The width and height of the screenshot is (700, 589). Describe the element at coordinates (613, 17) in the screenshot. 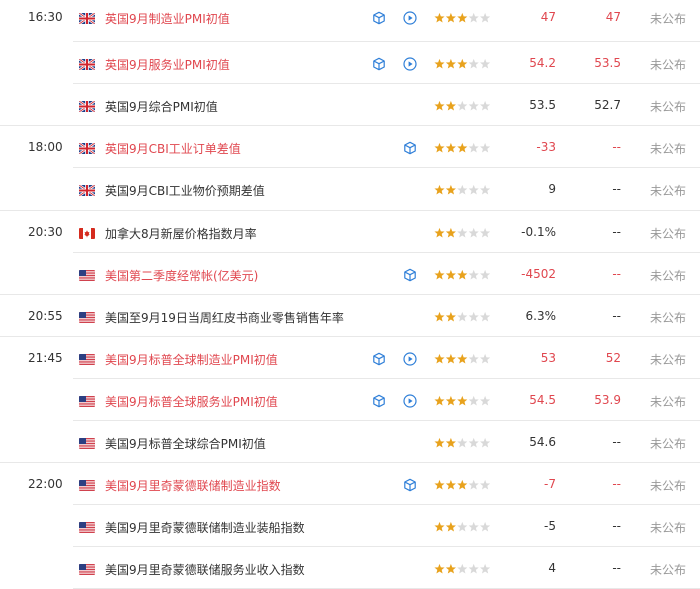

I see `forecast-value: 47` at that location.